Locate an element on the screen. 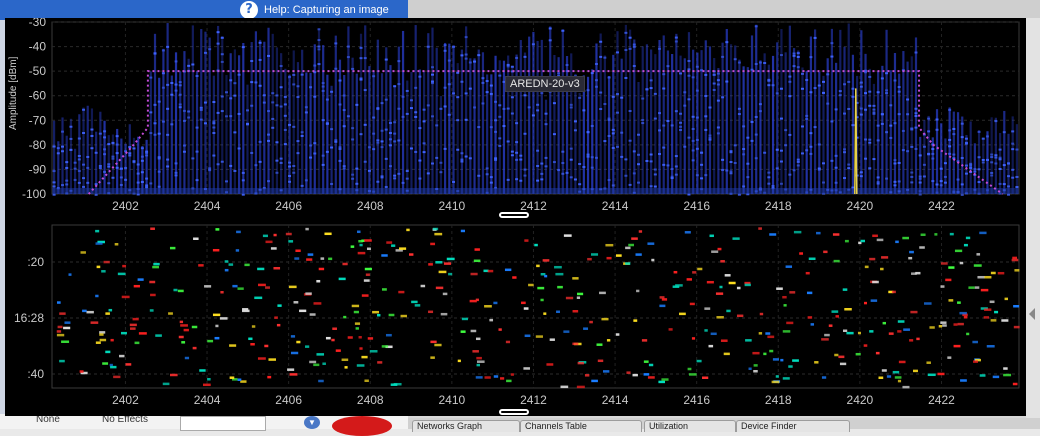  chevron-down-icon: ▼ is located at coordinates (312, 422).